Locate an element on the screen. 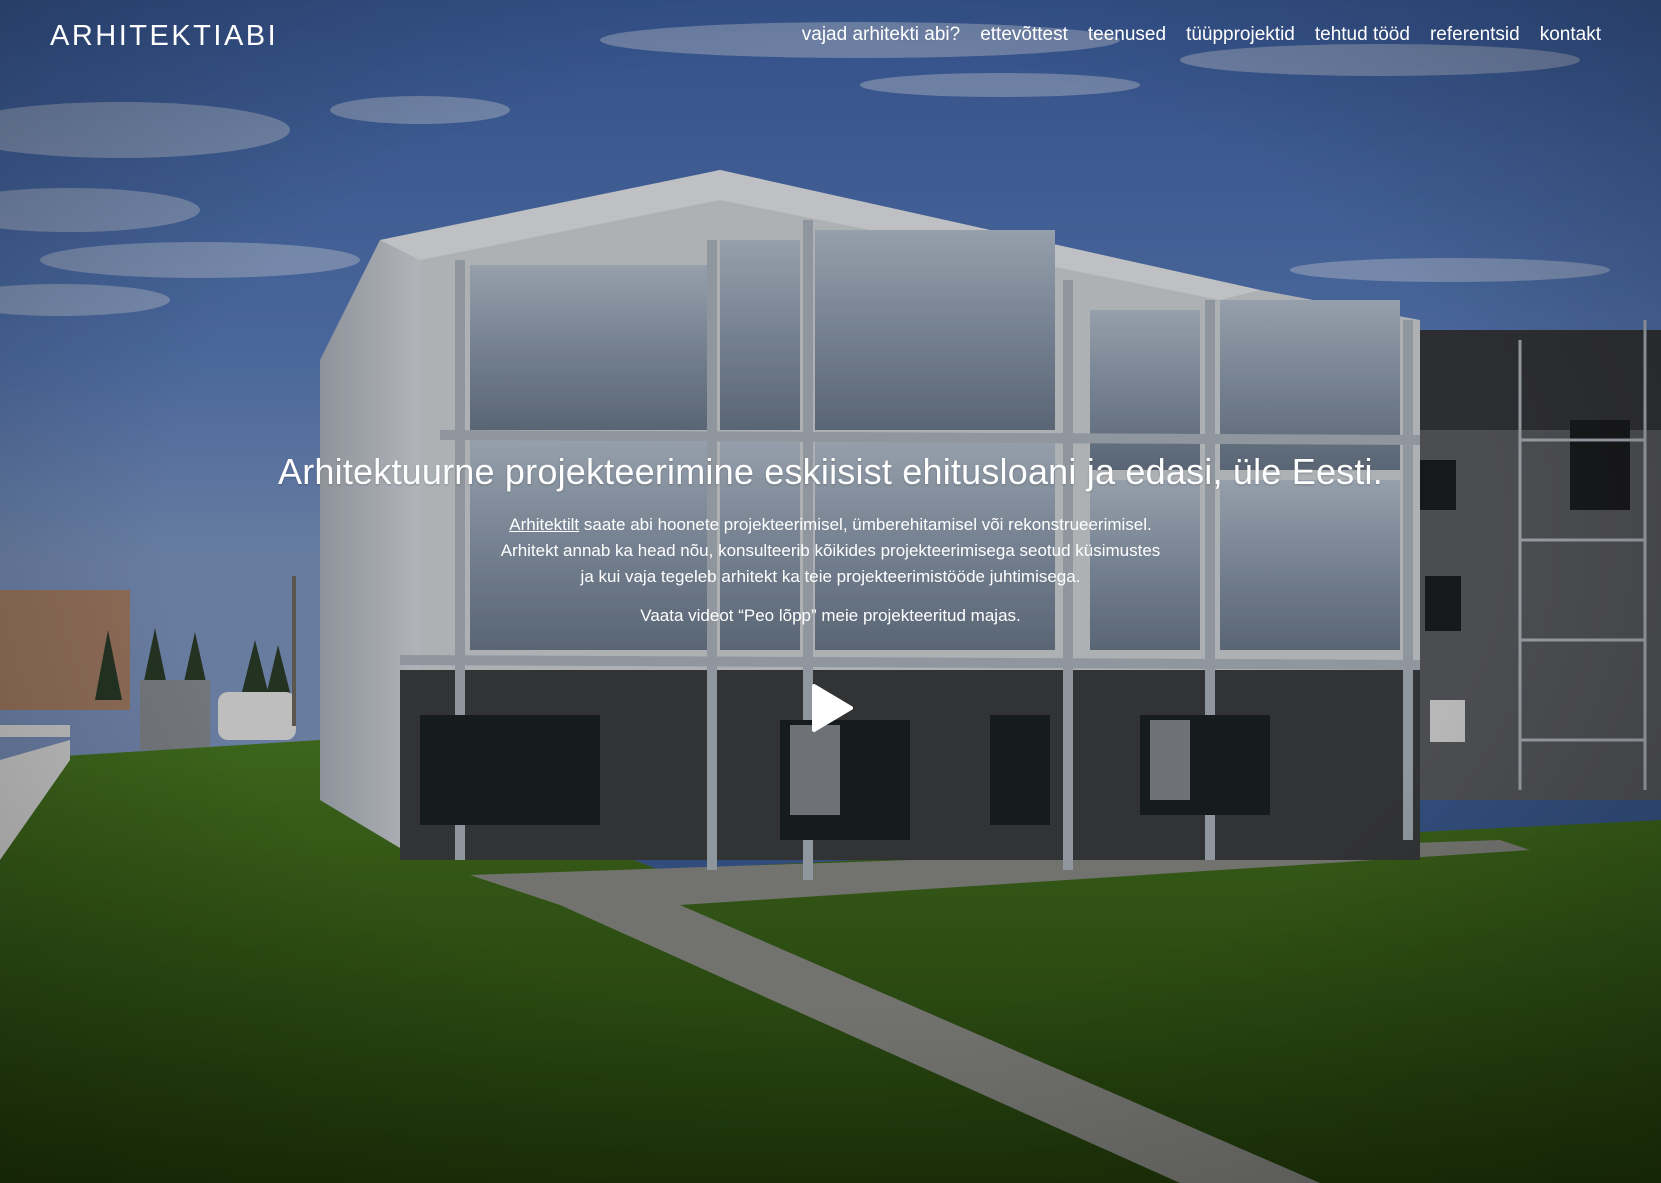  play-icon is located at coordinates (832, 708).